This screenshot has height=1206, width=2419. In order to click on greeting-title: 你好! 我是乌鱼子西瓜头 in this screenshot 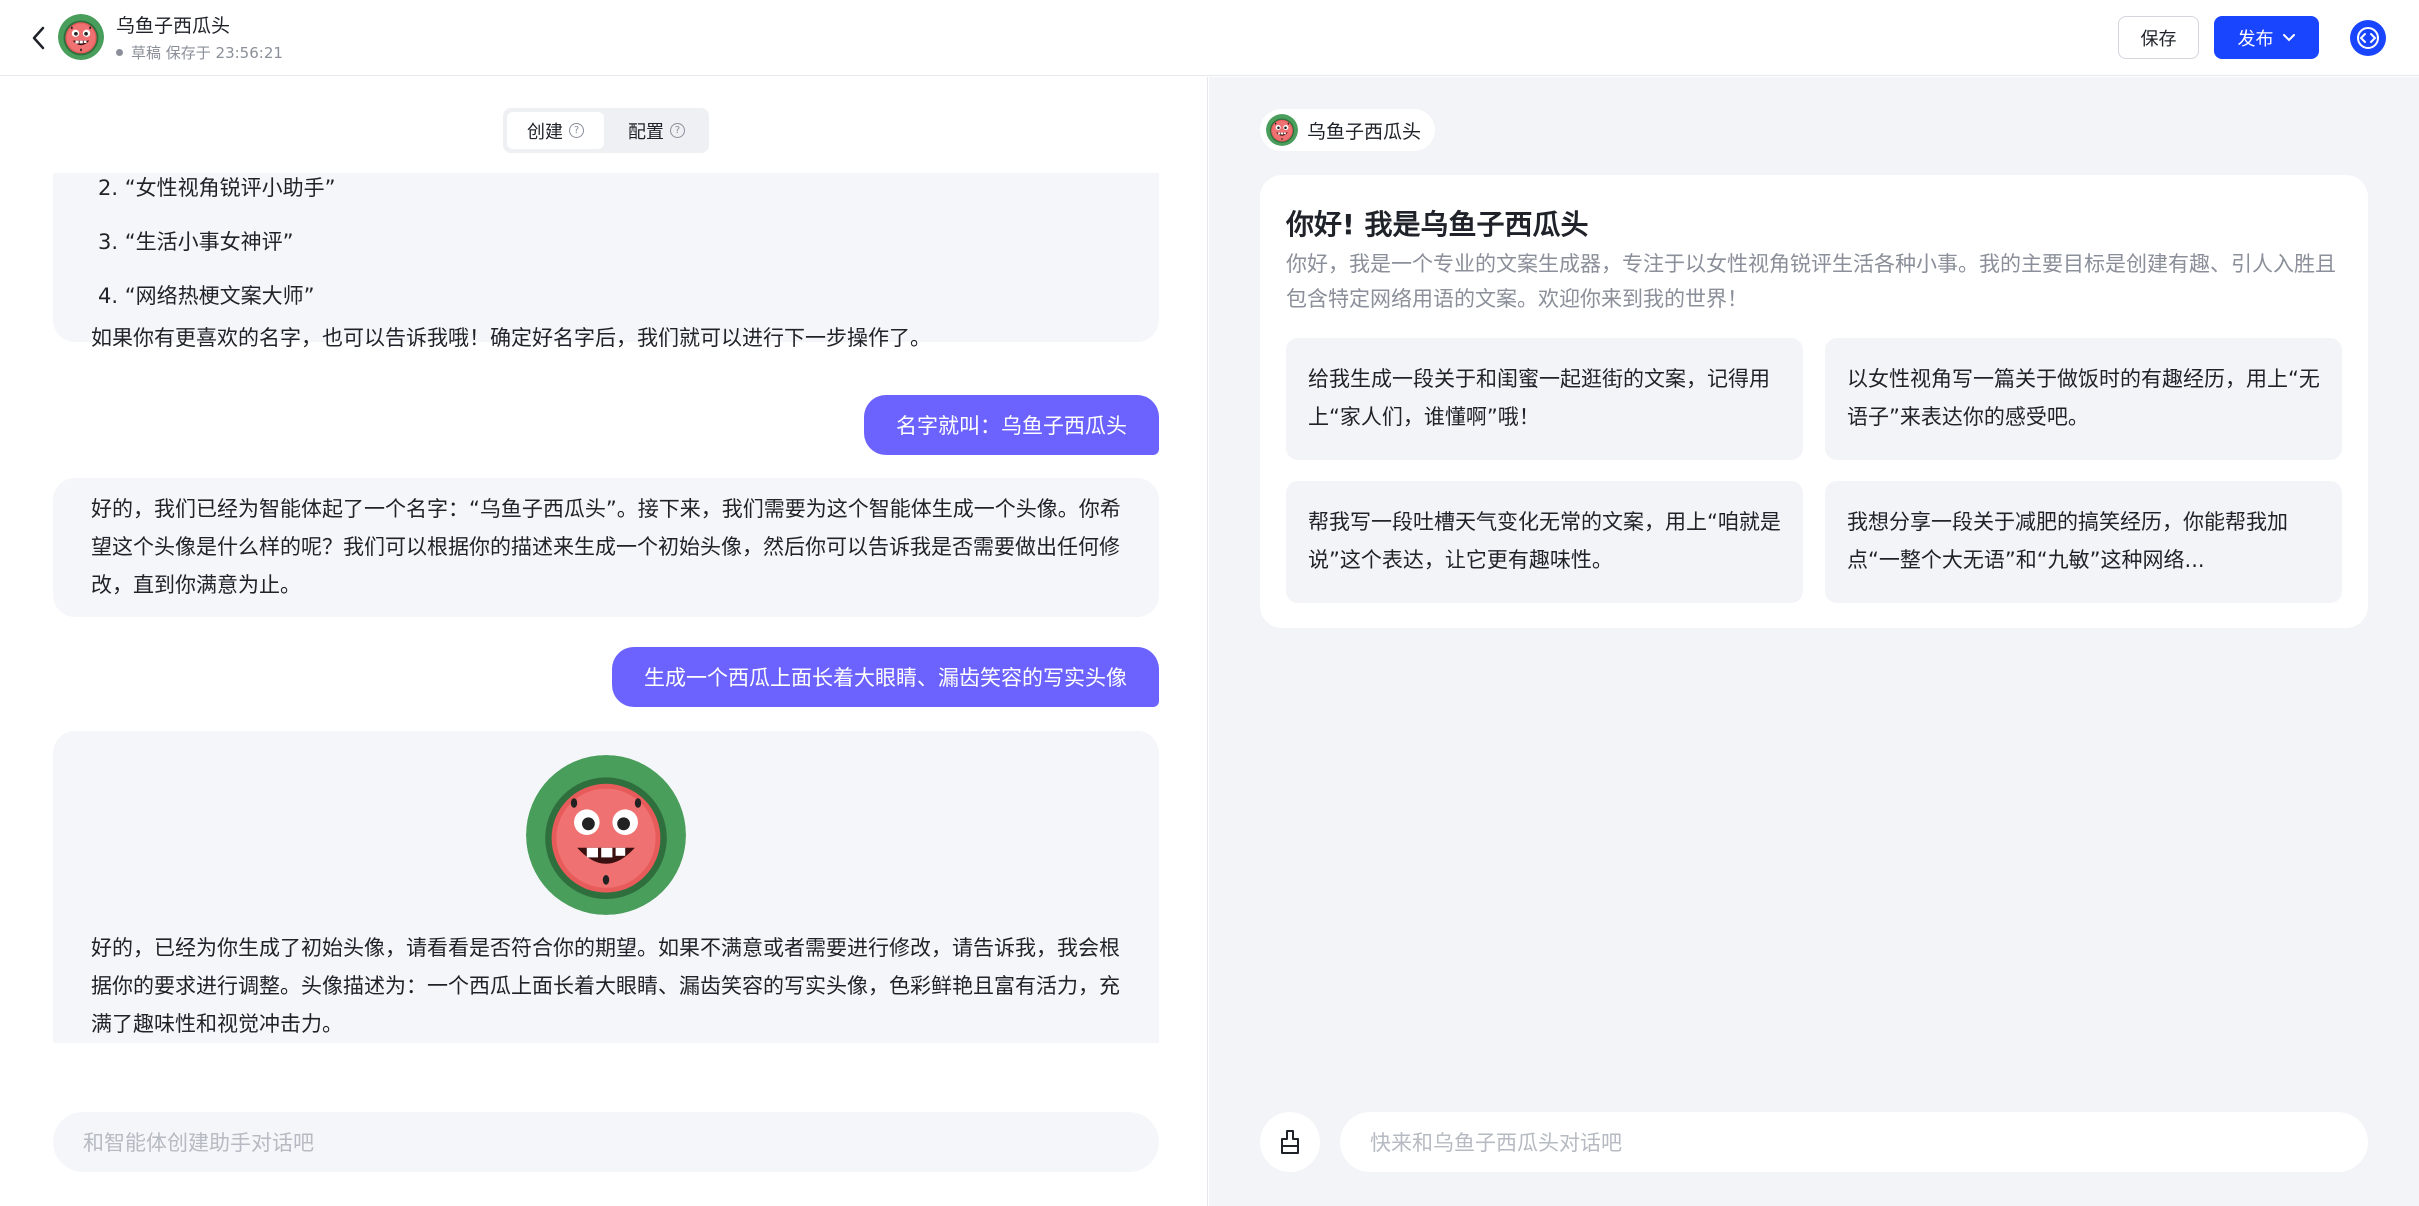, I will do `click(1437, 224)`.